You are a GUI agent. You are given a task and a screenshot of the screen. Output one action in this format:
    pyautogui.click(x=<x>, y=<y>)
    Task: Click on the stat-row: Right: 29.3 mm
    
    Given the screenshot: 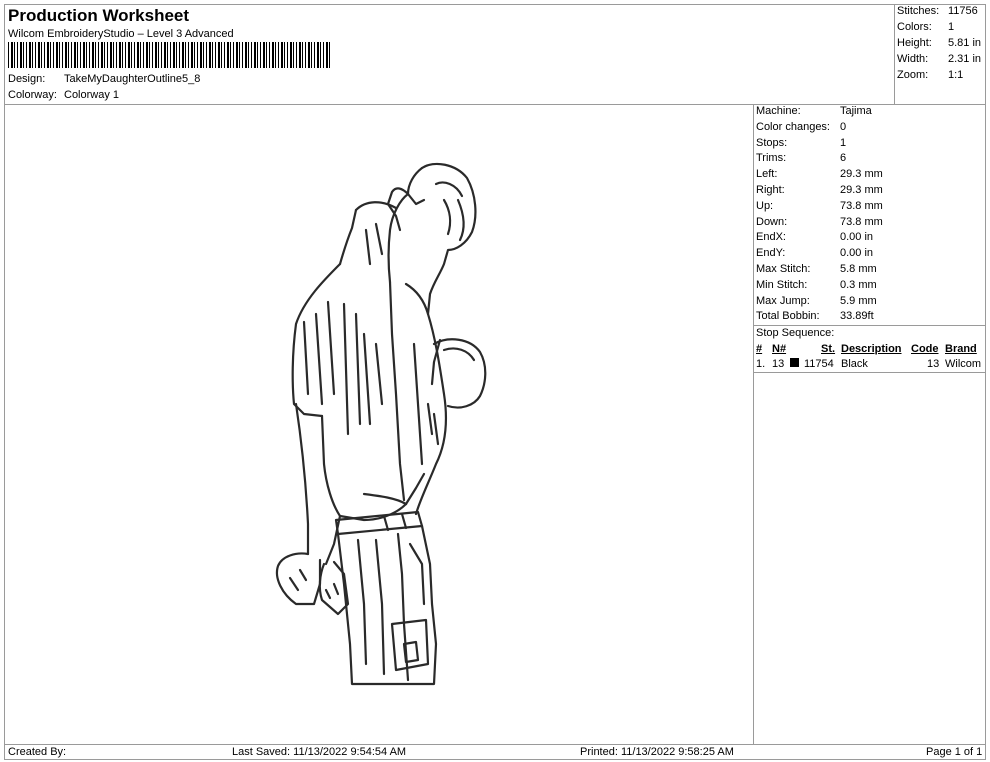 What is the action you would take?
    pyautogui.click(x=871, y=192)
    